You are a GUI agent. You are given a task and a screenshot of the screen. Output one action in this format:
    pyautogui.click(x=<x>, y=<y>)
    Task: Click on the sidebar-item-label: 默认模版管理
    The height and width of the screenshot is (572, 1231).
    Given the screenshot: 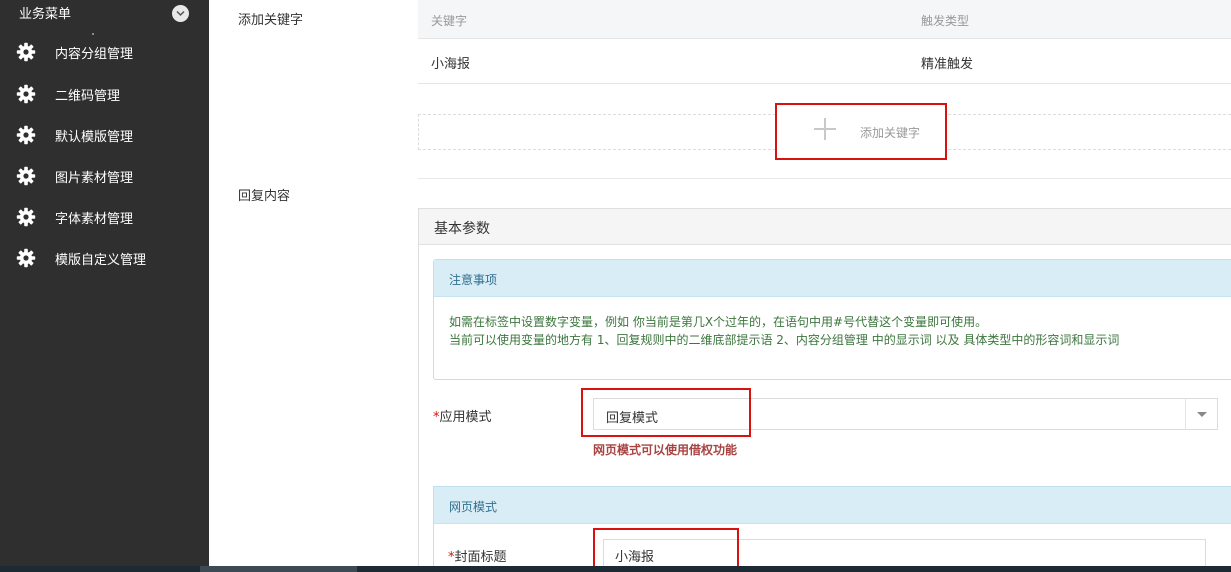 What is the action you would take?
    pyautogui.click(x=94, y=137)
    